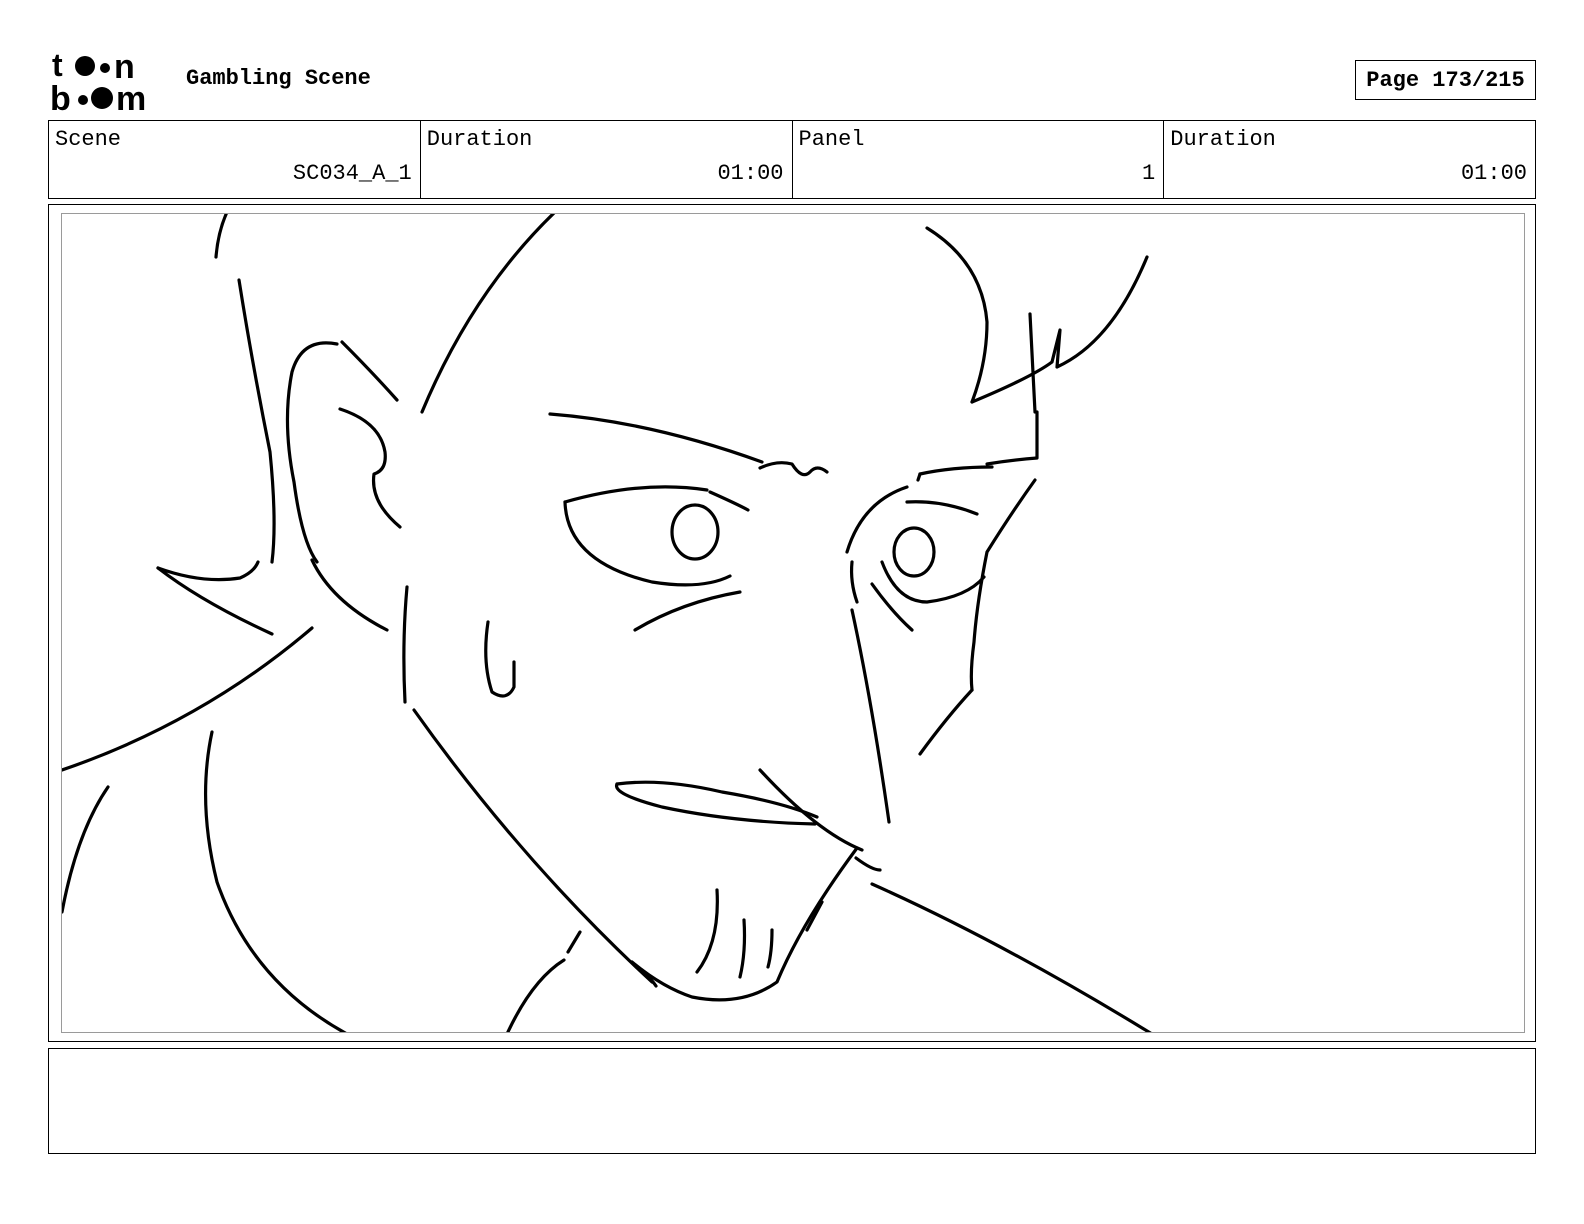  What do you see at coordinates (57, 65) in the screenshot?
I see `svg-text: t` at bounding box center [57, 65].